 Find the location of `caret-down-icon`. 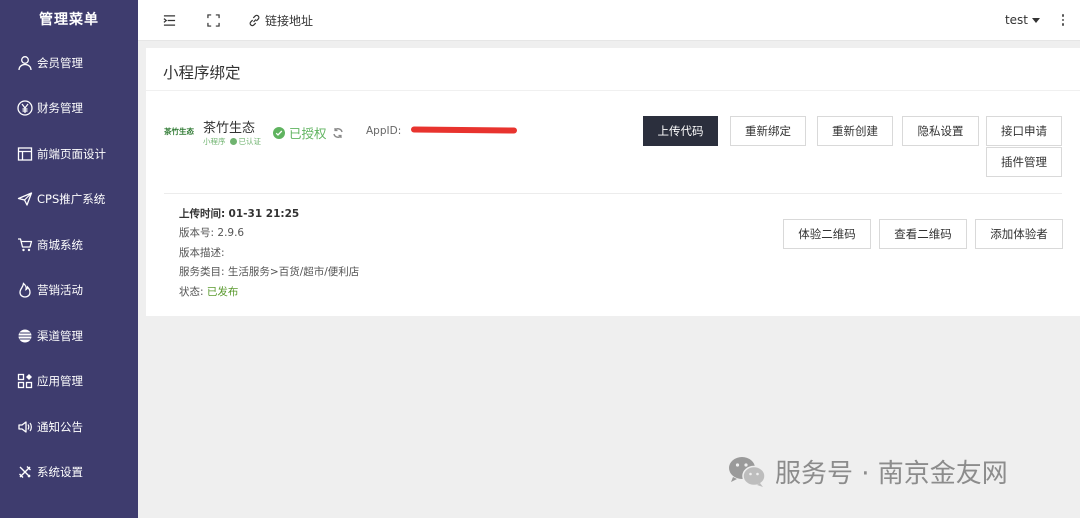

caret-down-icon is located at coordinates (1036, 20).